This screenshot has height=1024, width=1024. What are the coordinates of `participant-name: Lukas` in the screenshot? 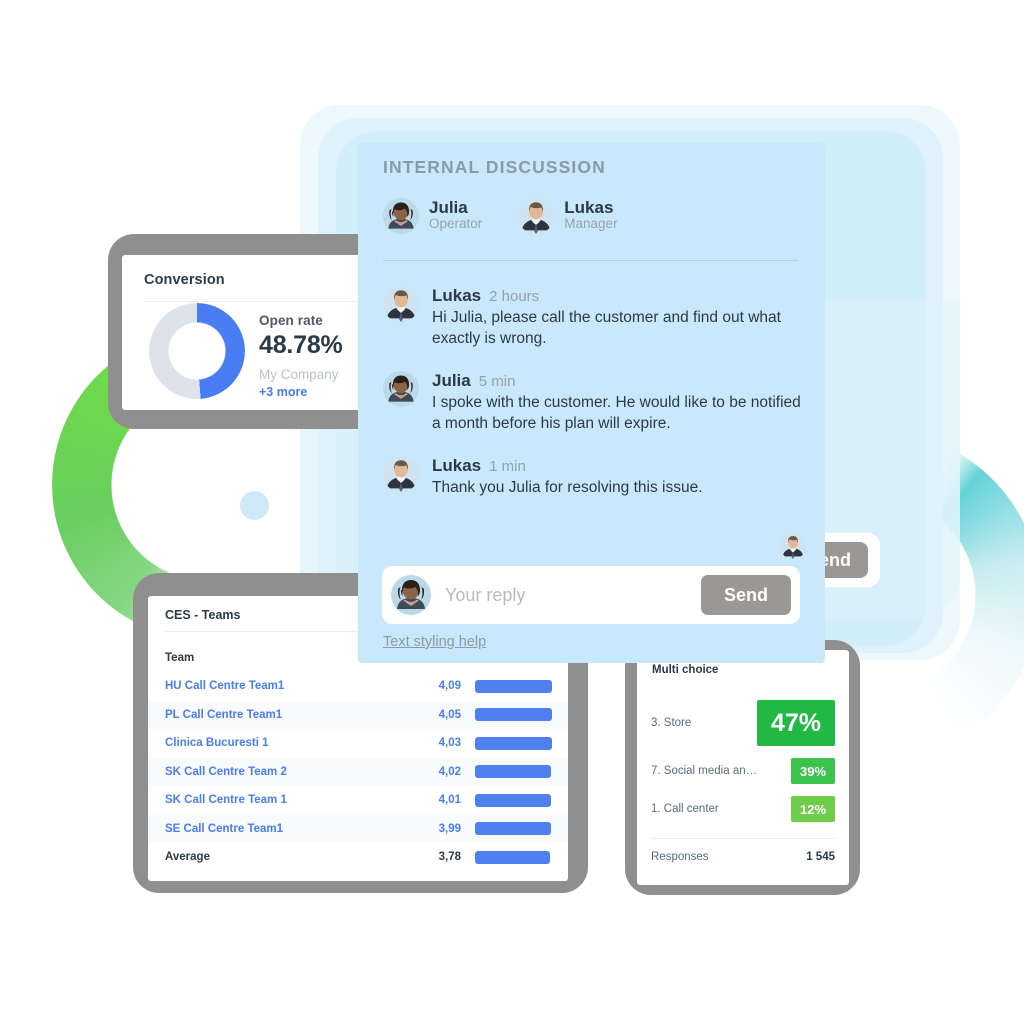 It's located at (589, 207).